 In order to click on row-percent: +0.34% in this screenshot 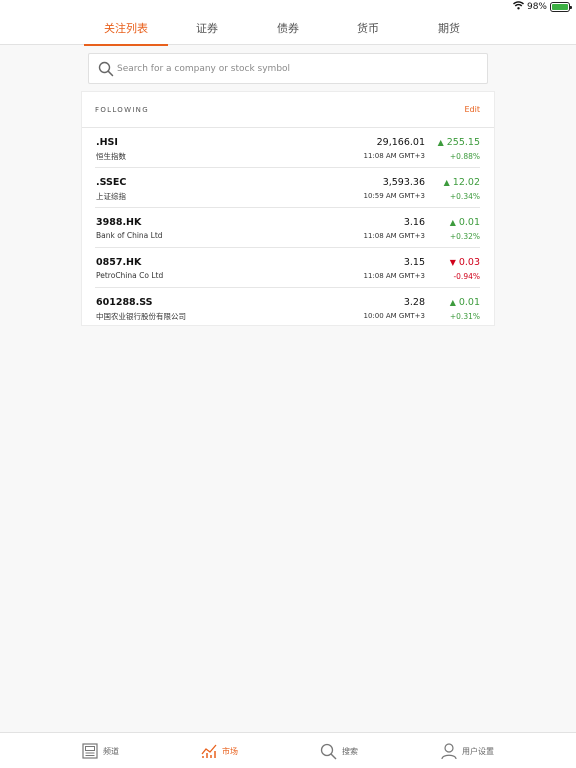, I will do `click(464, 196)`.